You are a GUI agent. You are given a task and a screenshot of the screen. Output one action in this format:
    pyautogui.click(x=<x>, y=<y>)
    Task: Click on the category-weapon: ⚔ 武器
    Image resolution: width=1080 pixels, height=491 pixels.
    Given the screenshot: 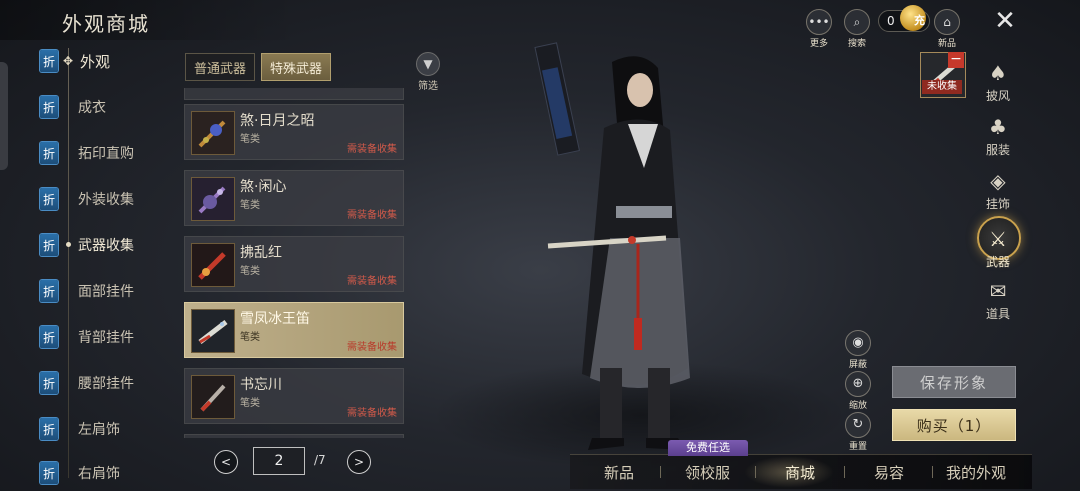 What is the action you would take?
    pyautogui.click(x=998, y=243)
    